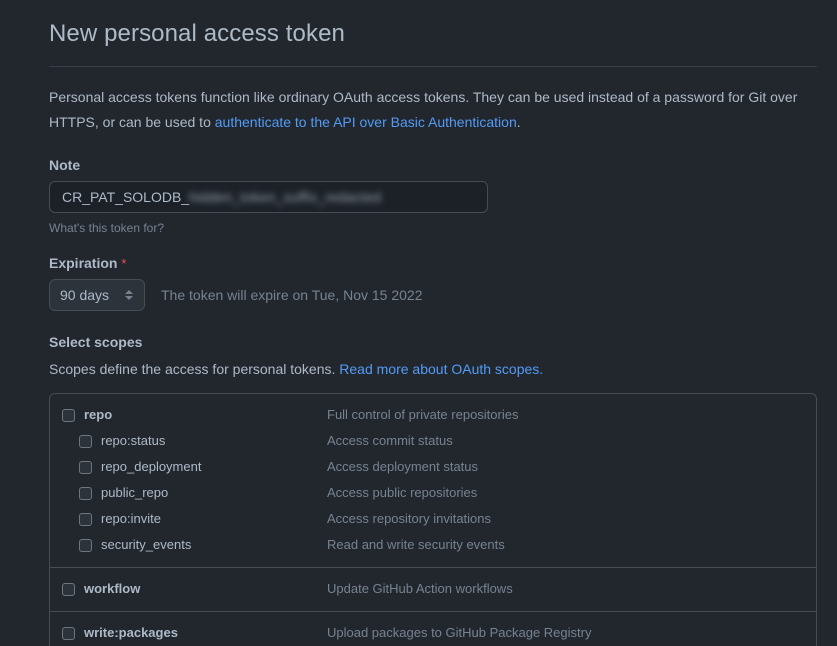  What do you see at coordinates (441, 369) in the screenshot?
I see `oauth-scopes-link: Read more about OAuth scopes.` at bounding box center [441, 369].